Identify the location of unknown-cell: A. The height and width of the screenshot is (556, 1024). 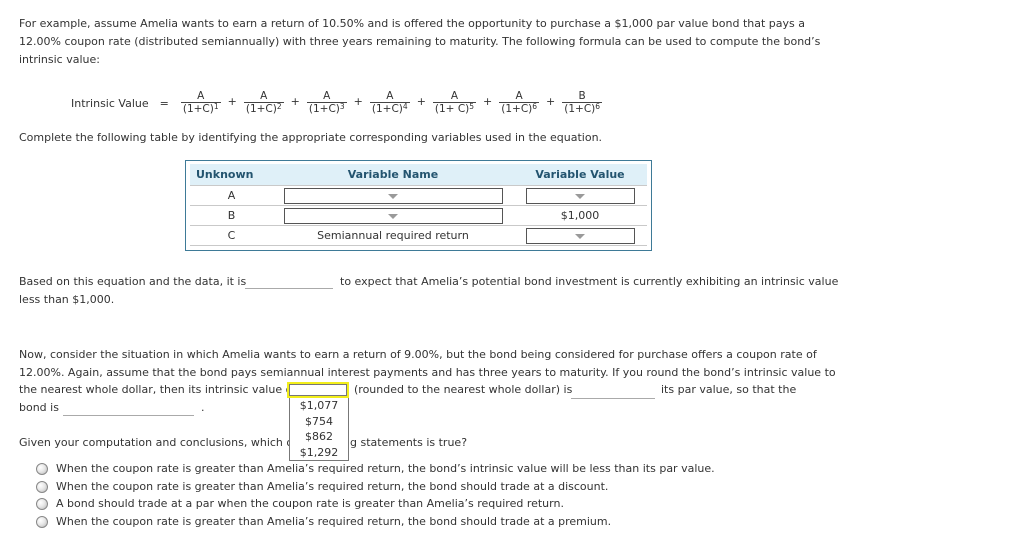
(231, 195).